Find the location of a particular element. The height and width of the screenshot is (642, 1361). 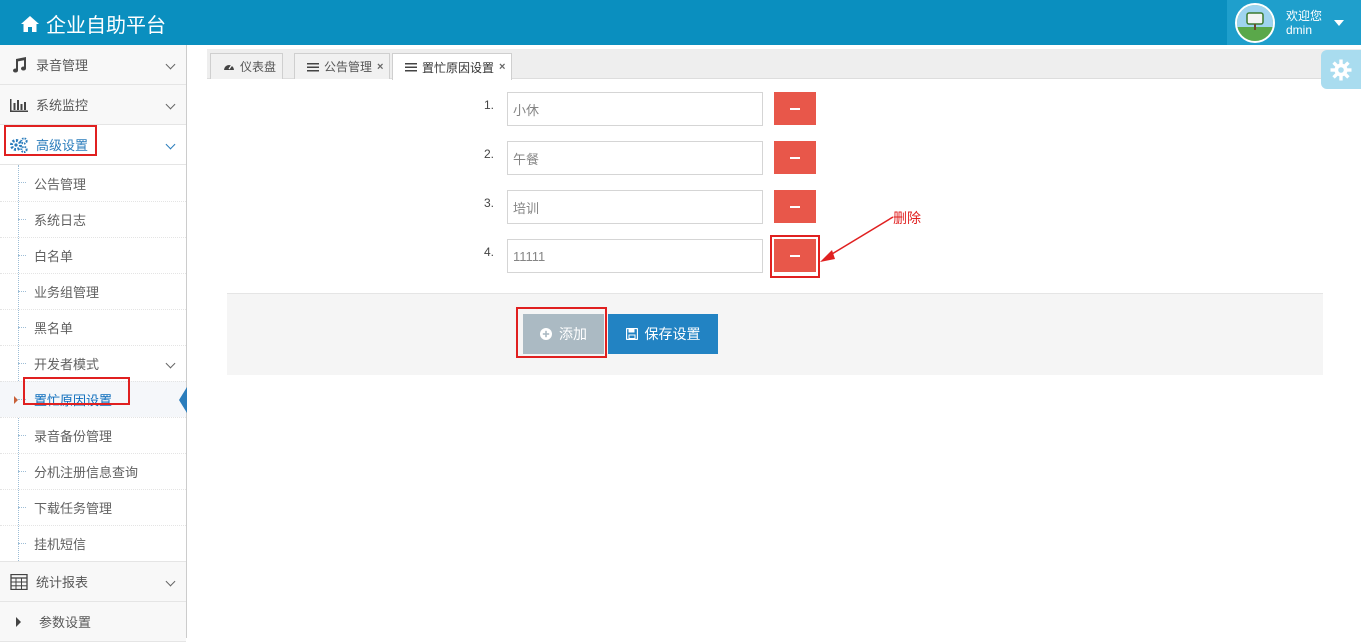

brand: 企业自助平台 is located at coordinates (93, 23).